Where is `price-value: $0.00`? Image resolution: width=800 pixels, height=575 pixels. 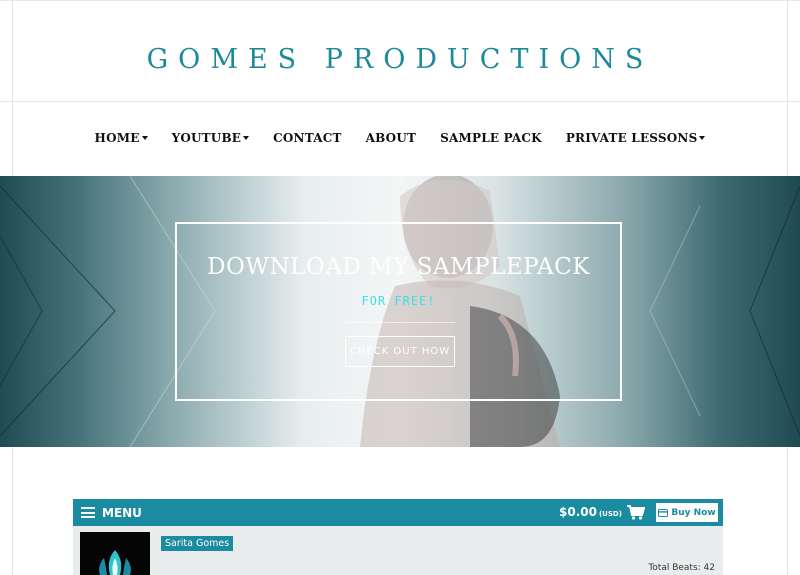 price-value: $0.00 is located at coordinates (578, 512).